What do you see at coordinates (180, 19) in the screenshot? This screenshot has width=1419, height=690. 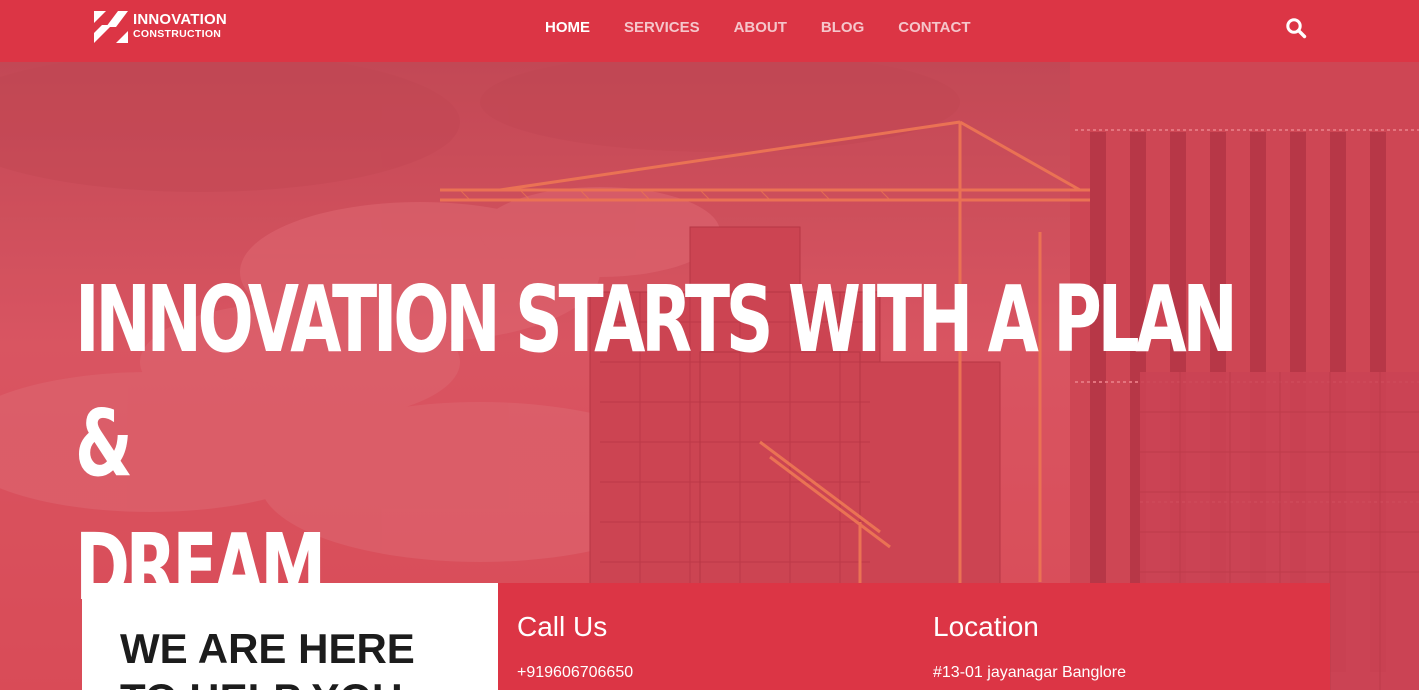 I see `brand-name: INNOVATION` at bounding box center [180, 19].